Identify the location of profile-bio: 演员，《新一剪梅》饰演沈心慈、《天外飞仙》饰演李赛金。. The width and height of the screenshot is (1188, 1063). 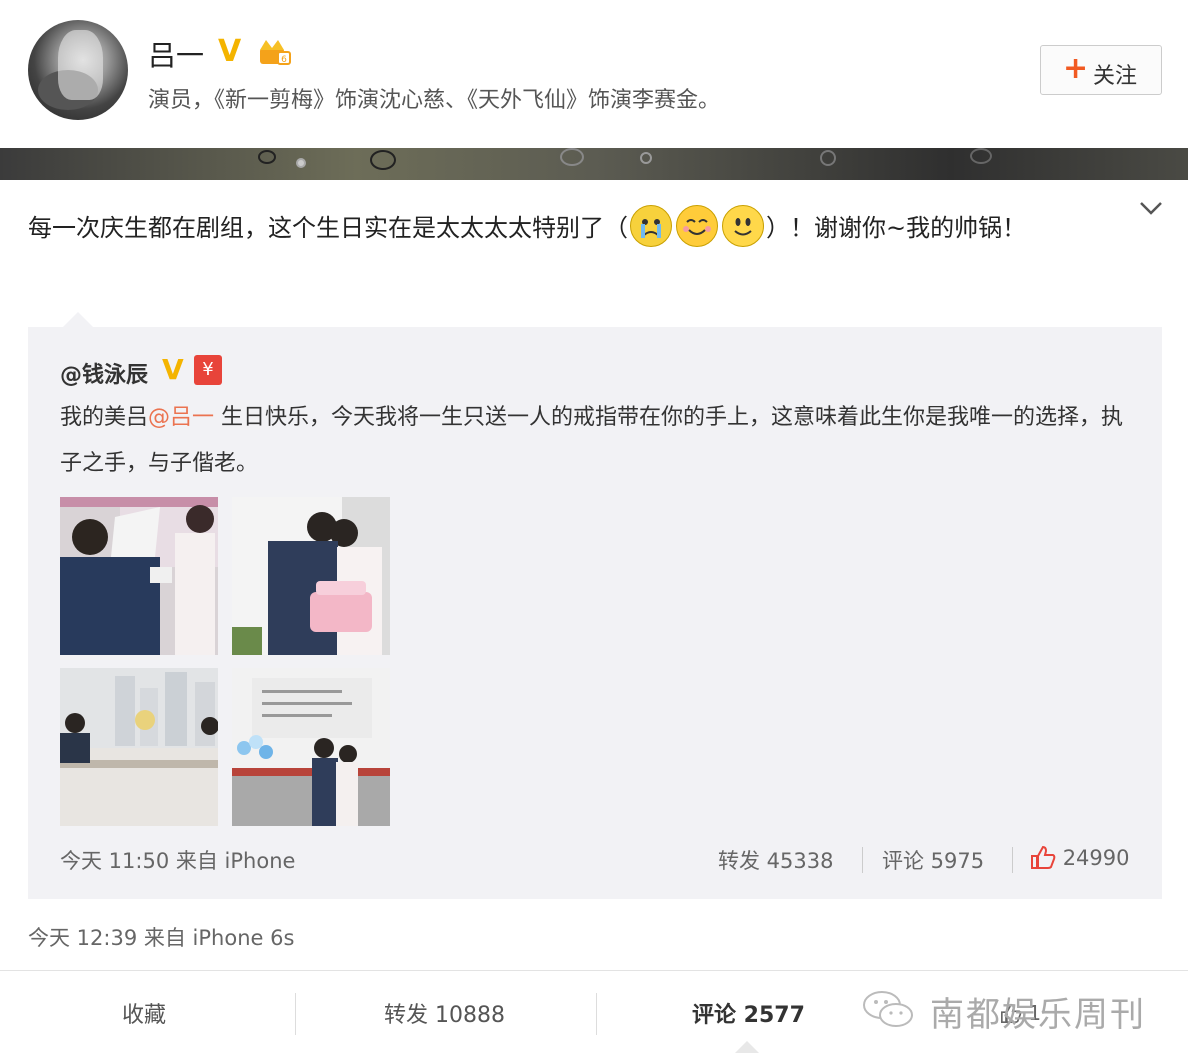
(434, 100).